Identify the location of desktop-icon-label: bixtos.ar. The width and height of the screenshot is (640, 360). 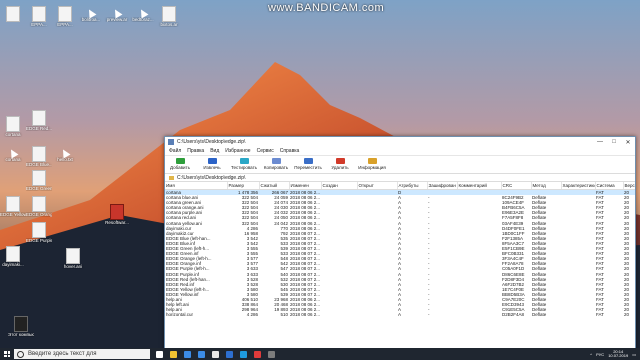
(169, 24).